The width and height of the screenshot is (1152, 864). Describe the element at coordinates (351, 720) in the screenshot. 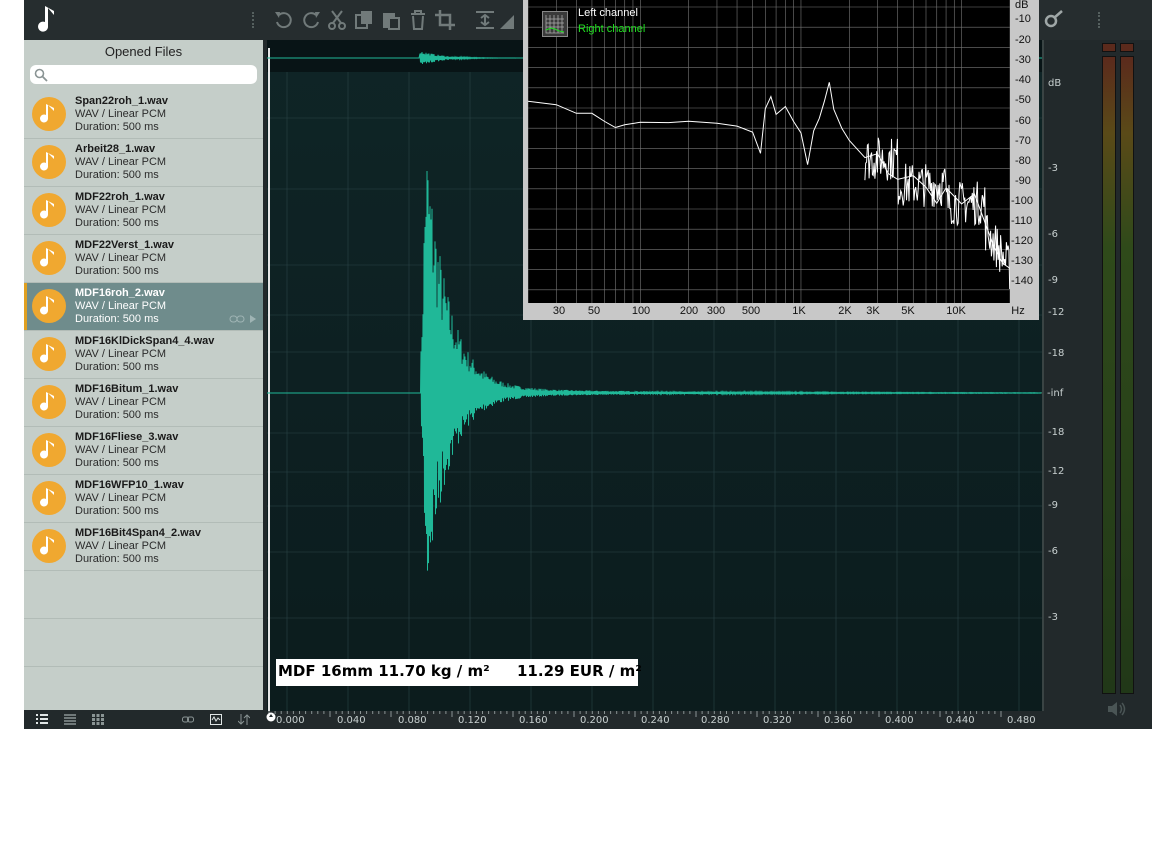

I see `time-tick-label: 0.040` at that location.